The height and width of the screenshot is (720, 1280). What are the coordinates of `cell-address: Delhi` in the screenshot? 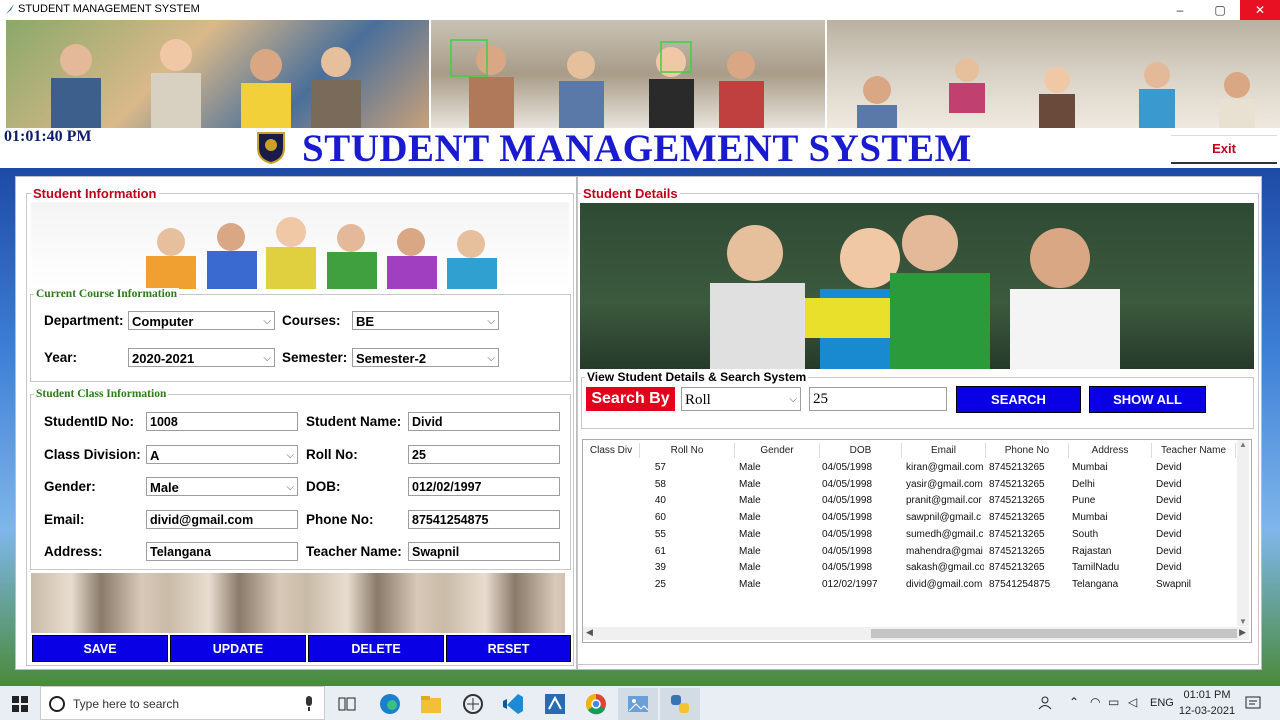 It's located at (1083, 484).